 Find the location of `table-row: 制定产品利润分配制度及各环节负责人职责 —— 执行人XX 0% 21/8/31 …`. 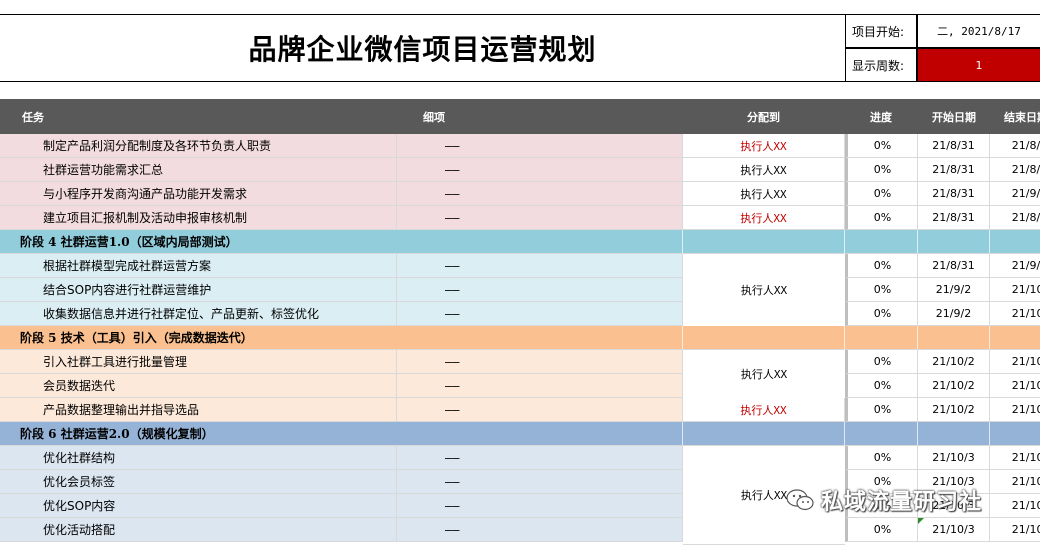

table-row: 制定产品利润分配制度及各环节负责人职责 —— 执行人XX 0% 21/8/31 … is located at coordinates (520, 146).